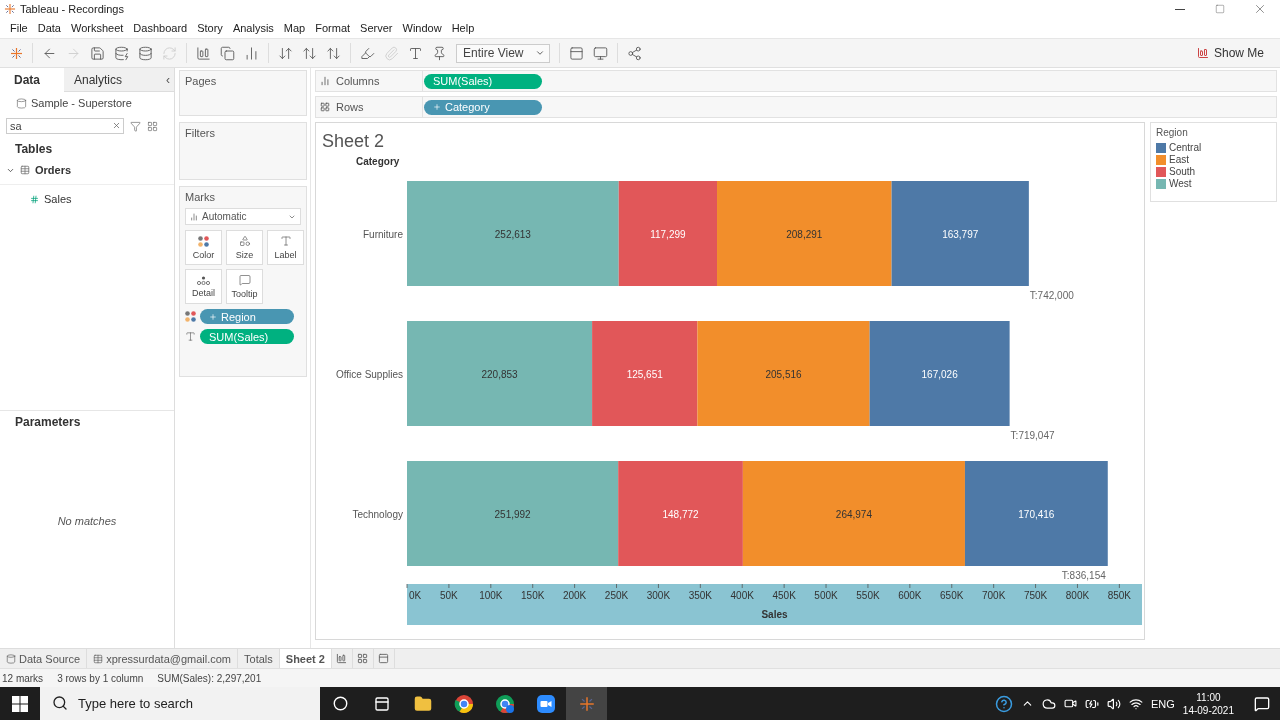 The height and width of the screenshot is (720, 1280). I want to click on marks-button: Detail, so click(203, 286).